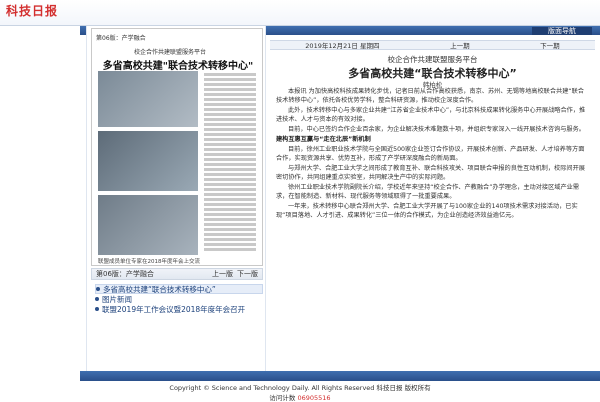 The height and width of the screenshot is (402, 600). What do you see at coordinates (342, 46) in the screenshot?
I see `issue-date: 2019年12月21日 星期四` at bounding box center [342, 46].